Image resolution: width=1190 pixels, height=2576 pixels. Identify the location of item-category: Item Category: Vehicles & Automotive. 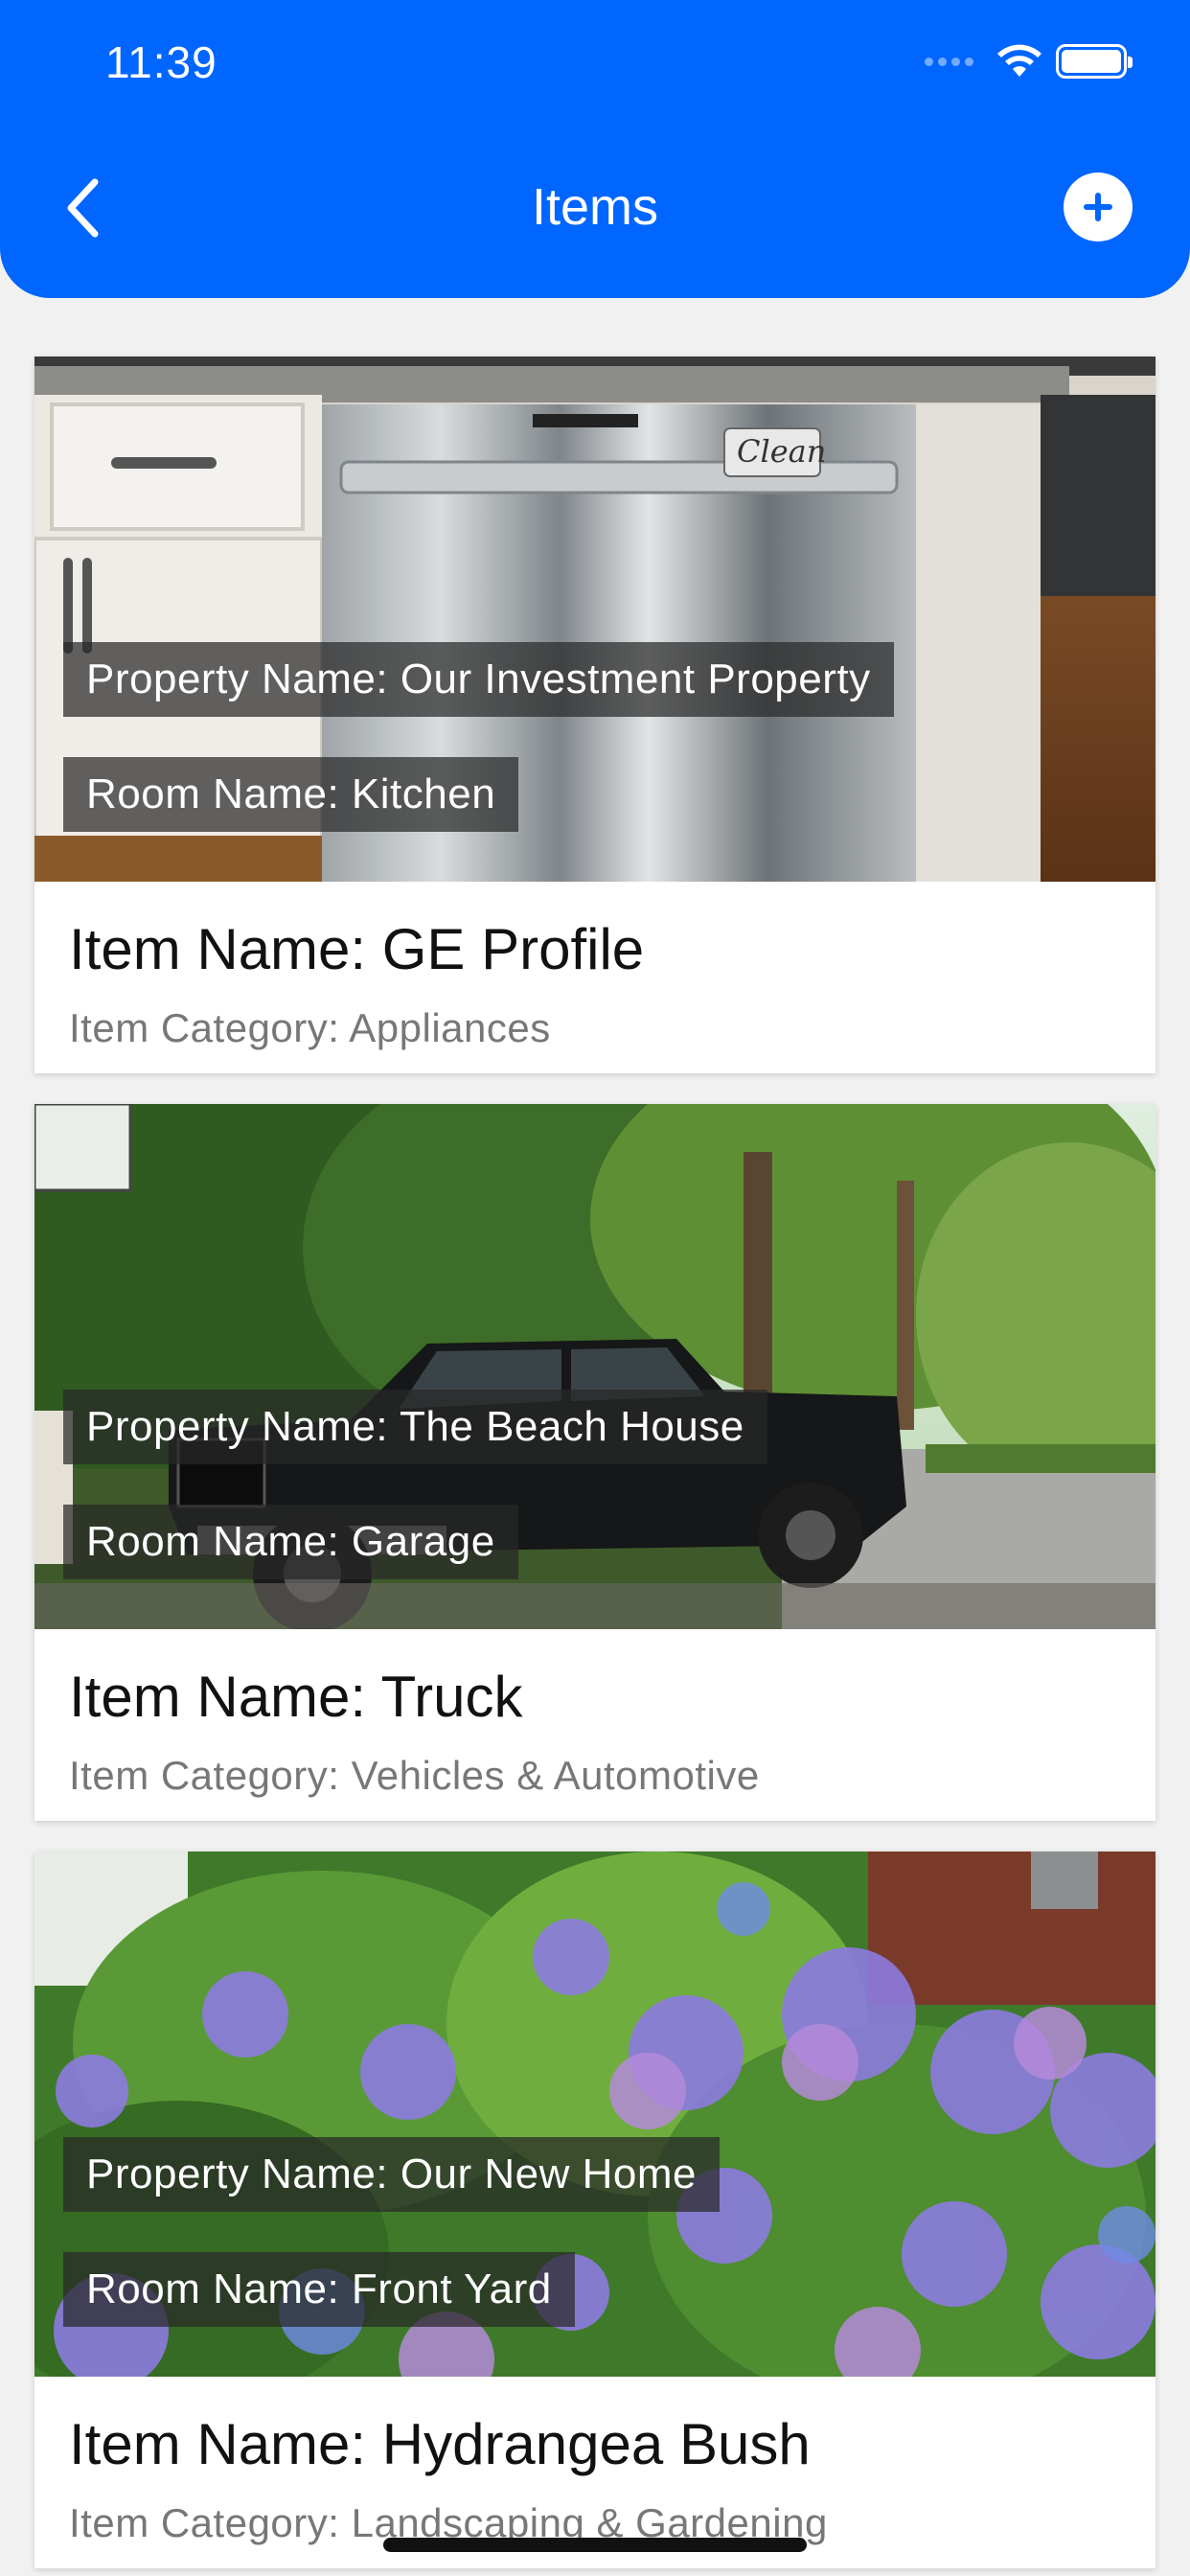
(414, 1775).